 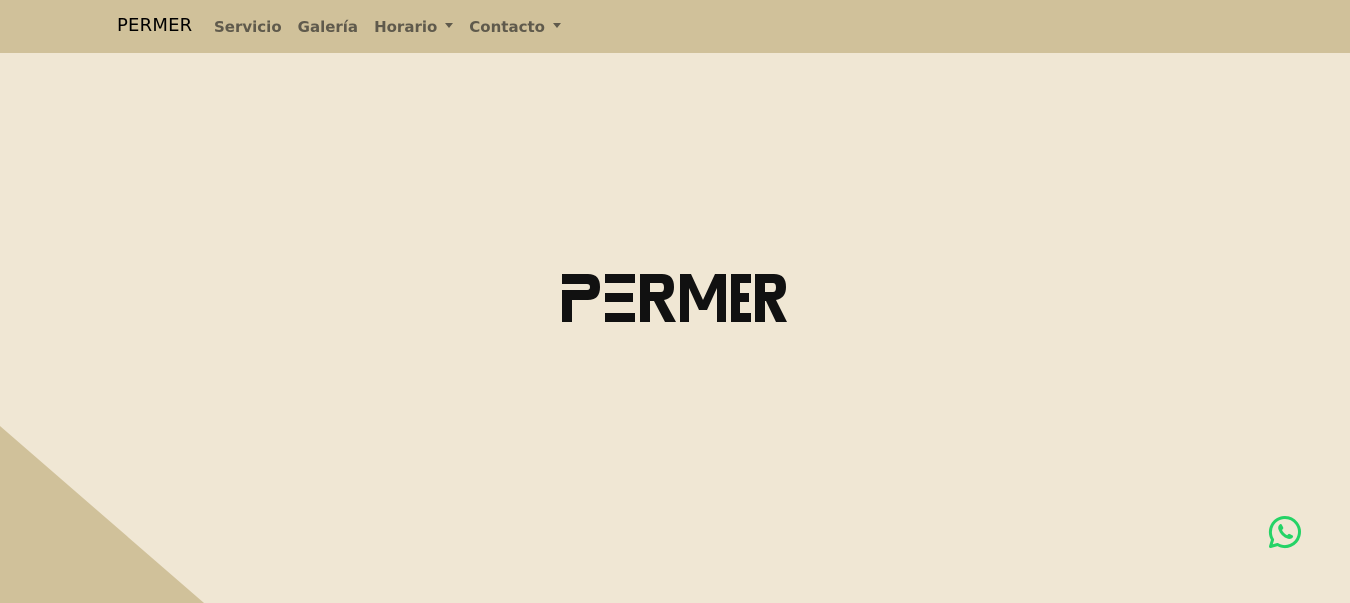 I want to click on nav-link-galeria: Galería, so click(x=328, y=27).